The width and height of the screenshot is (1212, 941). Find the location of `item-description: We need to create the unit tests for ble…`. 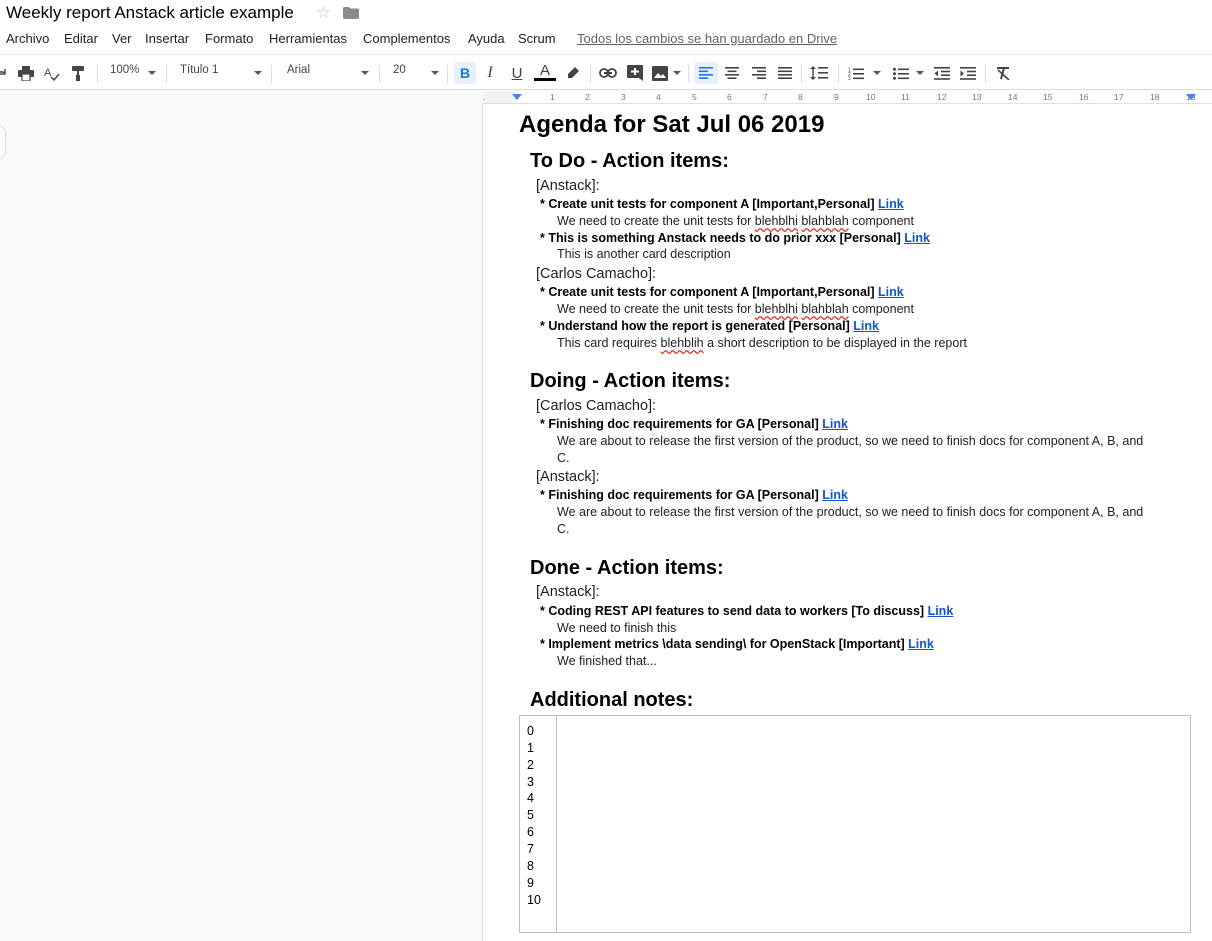

item-description: We need to create the unit tests for ble… is located at coordinates (735, 221).